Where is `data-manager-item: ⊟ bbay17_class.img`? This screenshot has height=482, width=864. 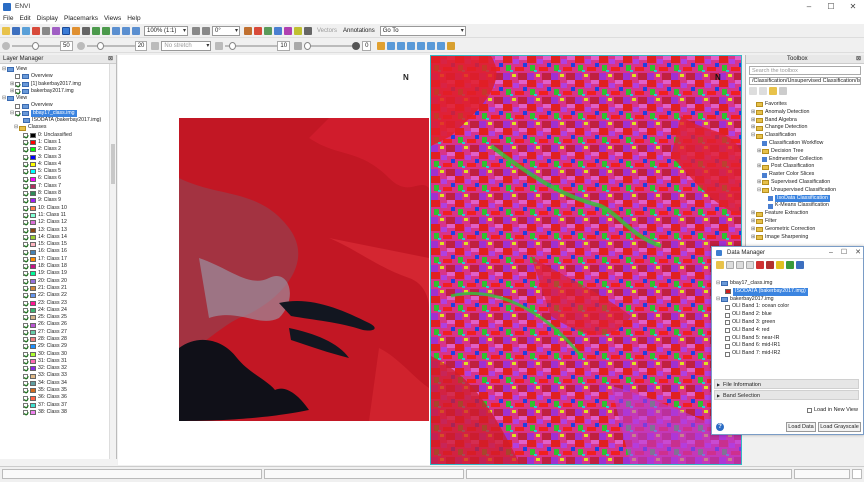
data-manager-item: ⊟ bbay17_class.img is located at coordinates (787, 284).